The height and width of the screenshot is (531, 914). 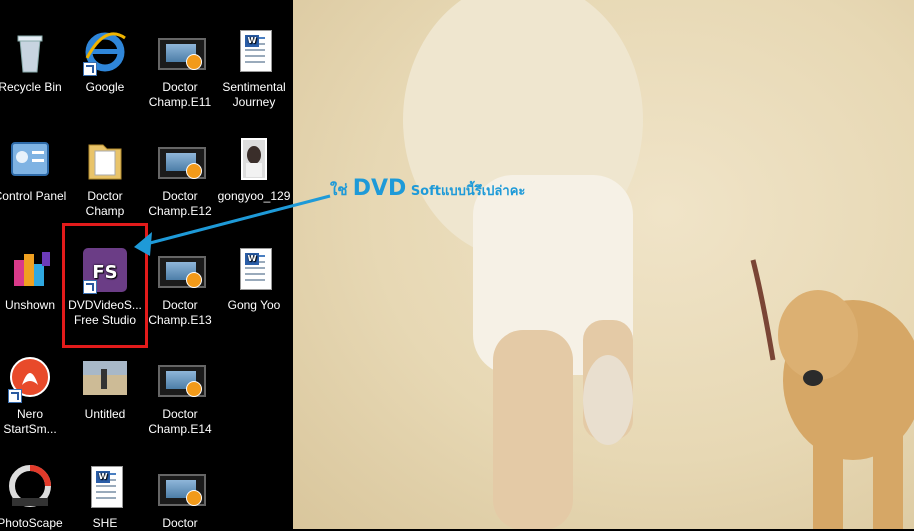 What do you see at coordinates (232, 225) in the screenshot?
I see `annotation-arrow` at bounding box center [232, 225].